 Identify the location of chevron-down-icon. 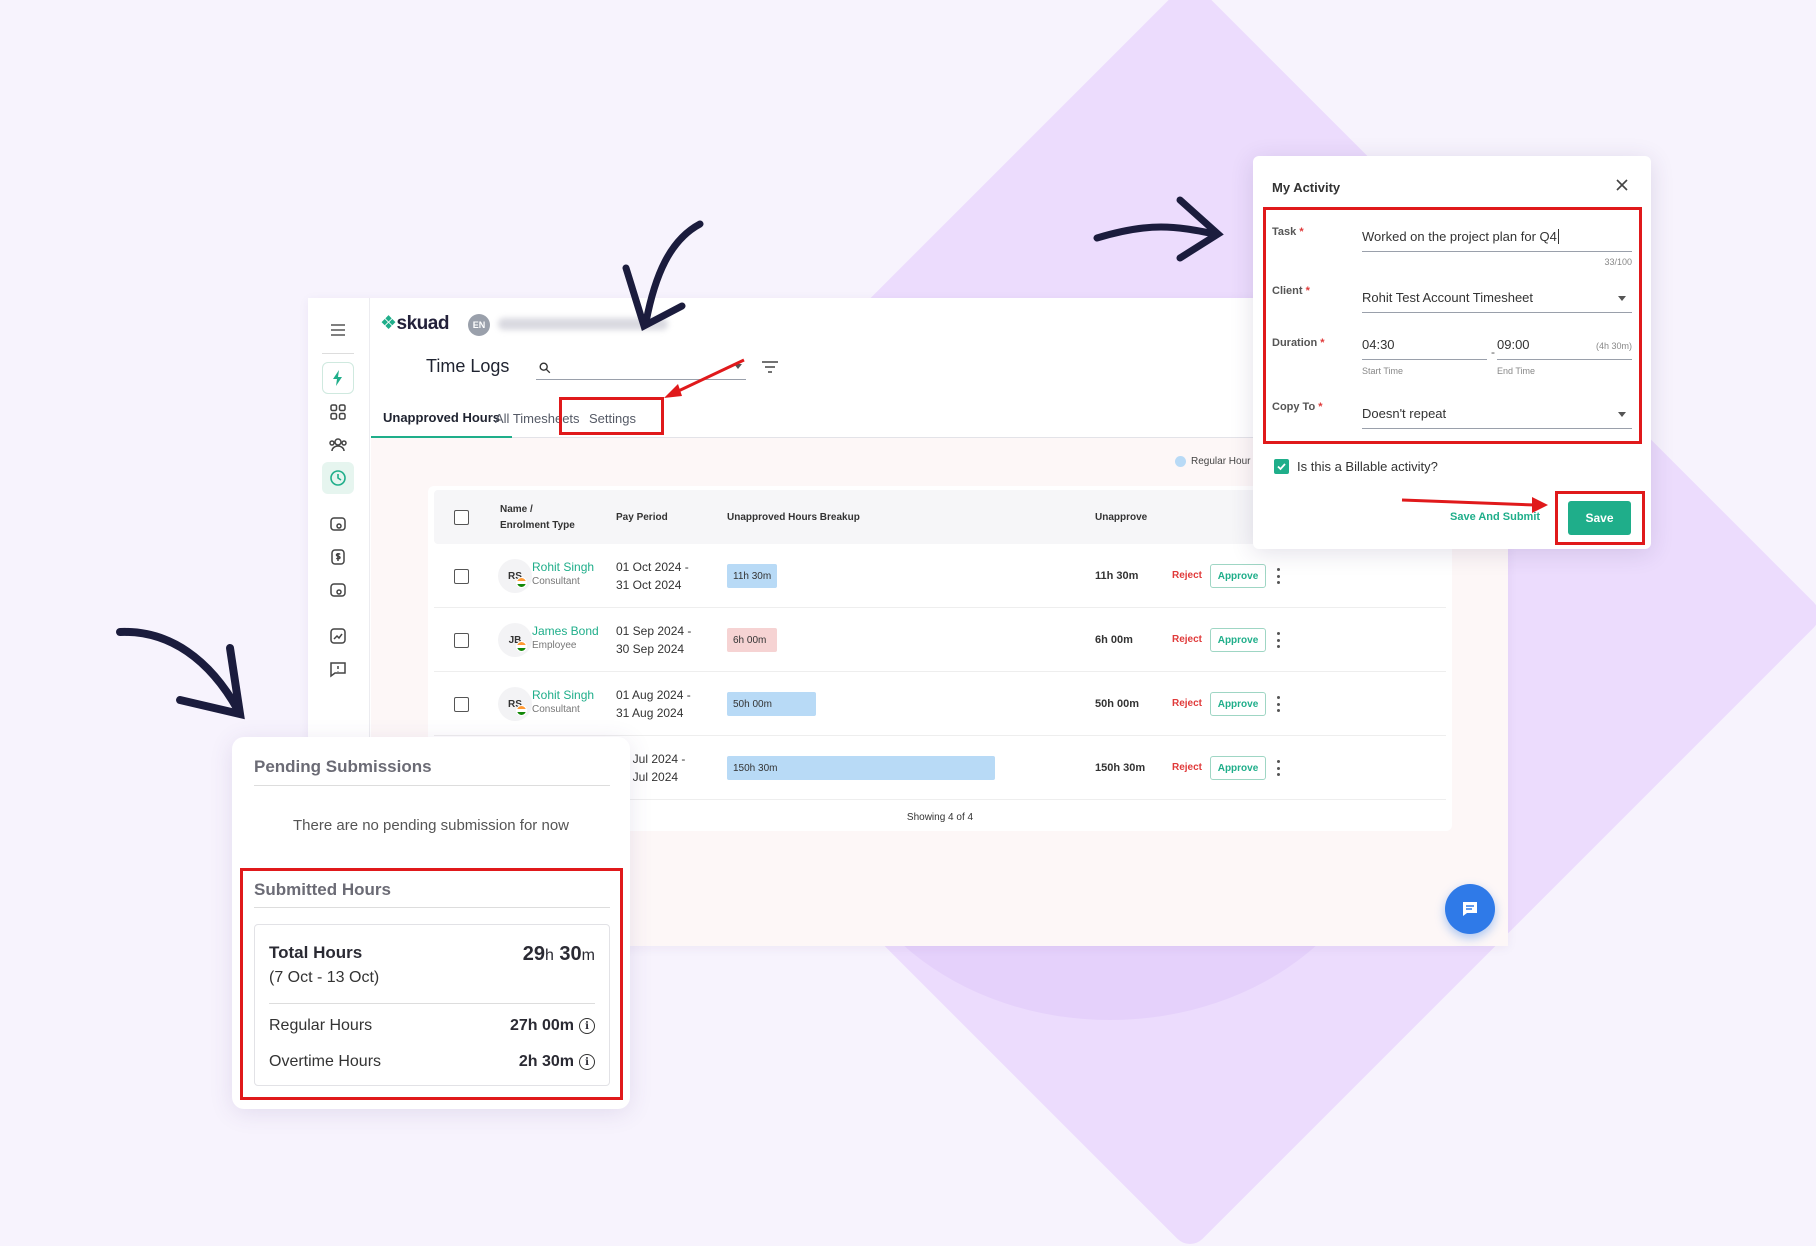
(738, 366).